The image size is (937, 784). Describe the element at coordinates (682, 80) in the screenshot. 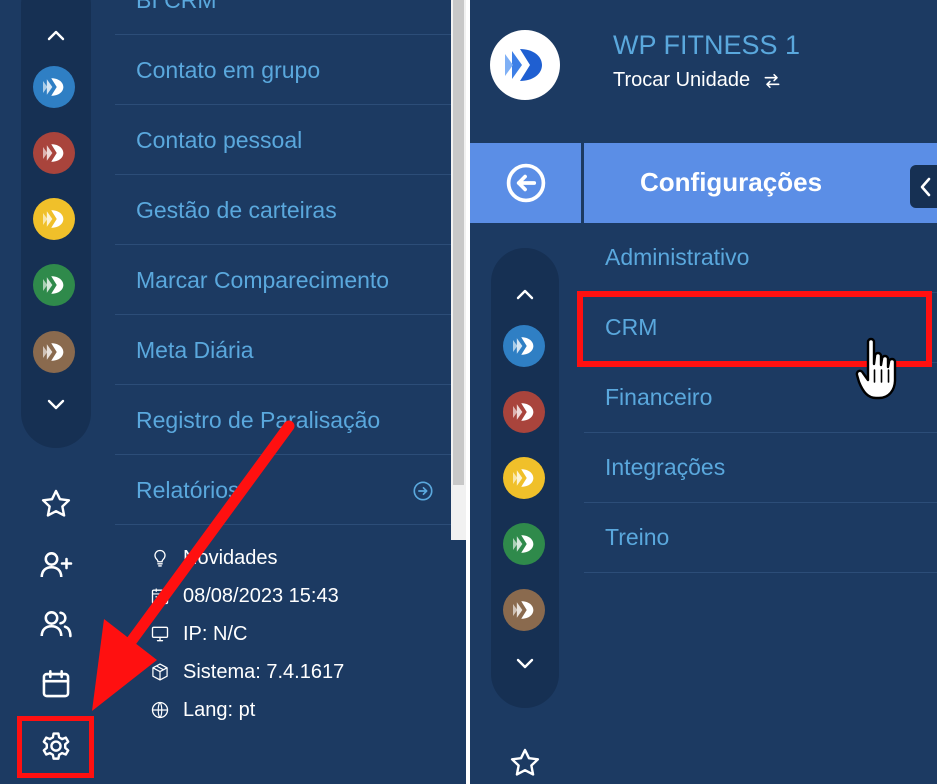

I see `switch-unit-label: Trocar Unidade` at that location.